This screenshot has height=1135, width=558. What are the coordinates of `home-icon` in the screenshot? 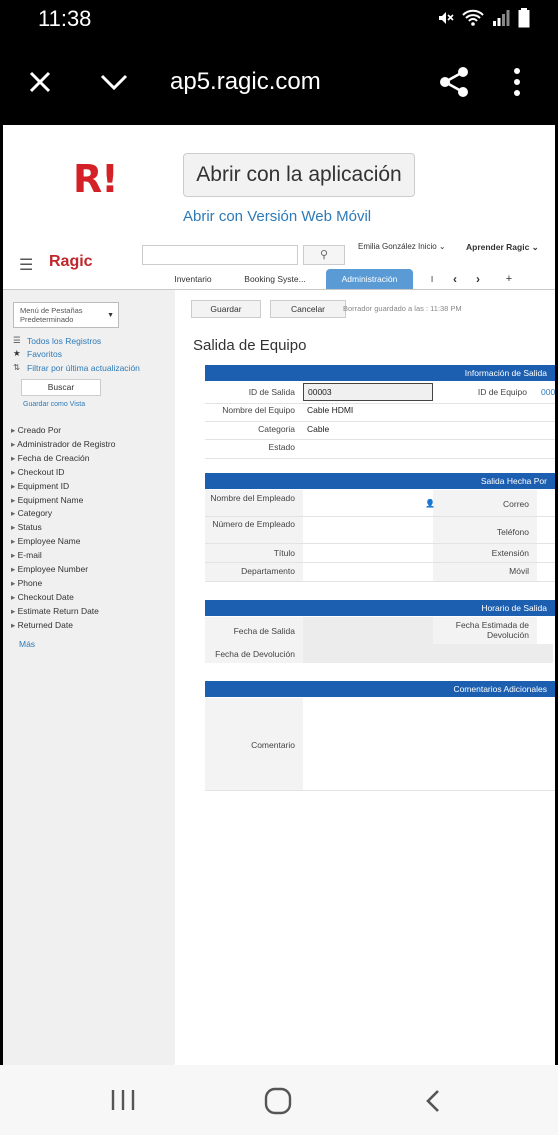 It's located at (278, 1101).